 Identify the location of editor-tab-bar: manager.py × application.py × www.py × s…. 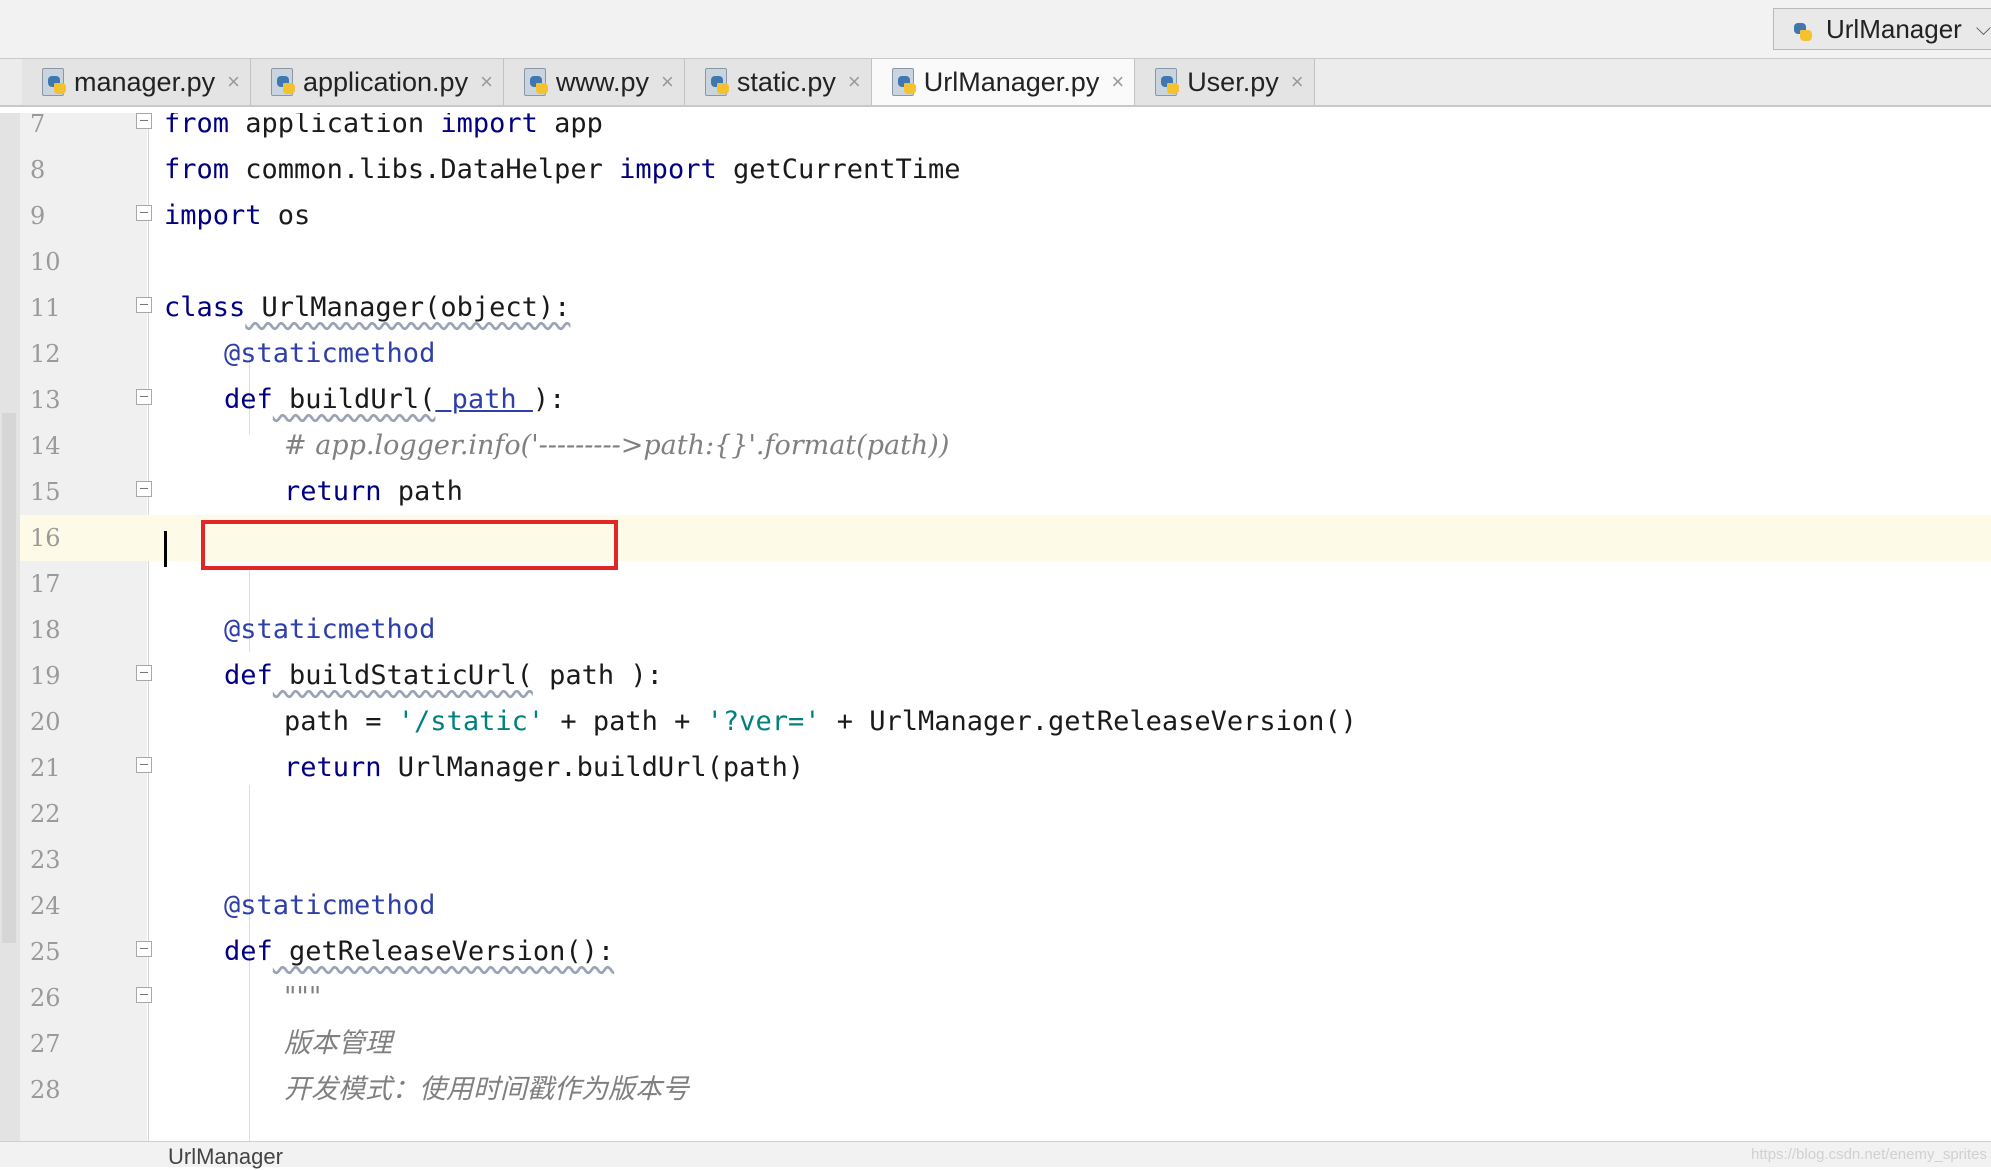
(995, 83).